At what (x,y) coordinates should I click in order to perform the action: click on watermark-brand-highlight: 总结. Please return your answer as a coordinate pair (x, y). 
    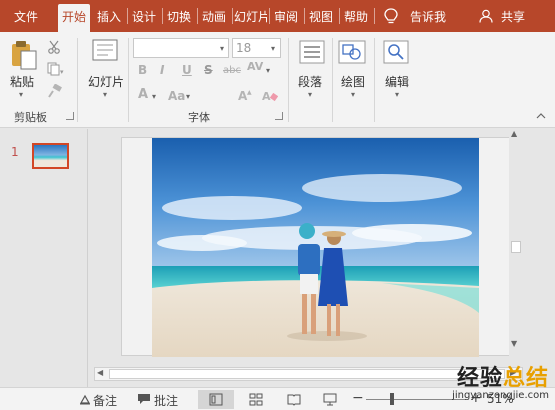
    Looking at the image, I should click on (525, 378).